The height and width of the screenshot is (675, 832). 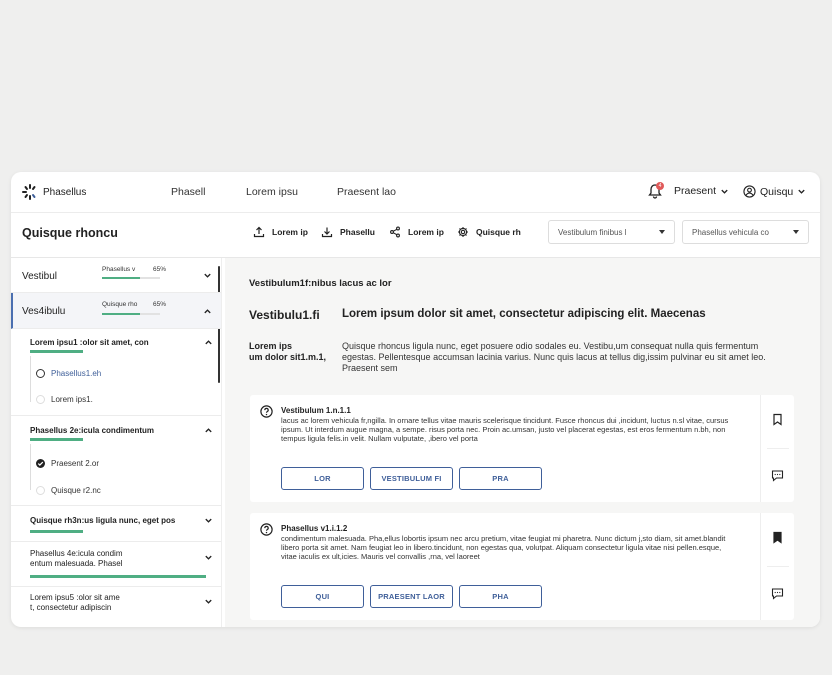 I want to click on option-radio-4: Quisque r2.nc, so click(x=68, y=490).